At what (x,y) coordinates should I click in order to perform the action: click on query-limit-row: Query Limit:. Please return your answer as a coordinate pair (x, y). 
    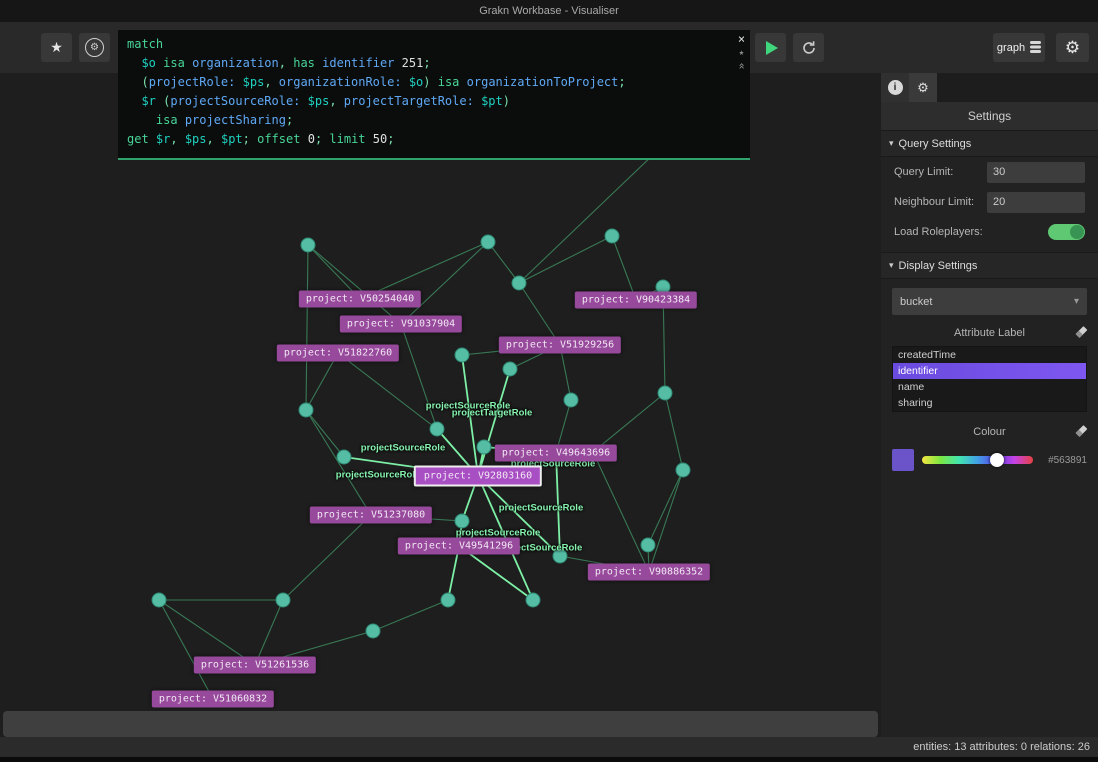
    Looking at the image, I should click on (989, 172).